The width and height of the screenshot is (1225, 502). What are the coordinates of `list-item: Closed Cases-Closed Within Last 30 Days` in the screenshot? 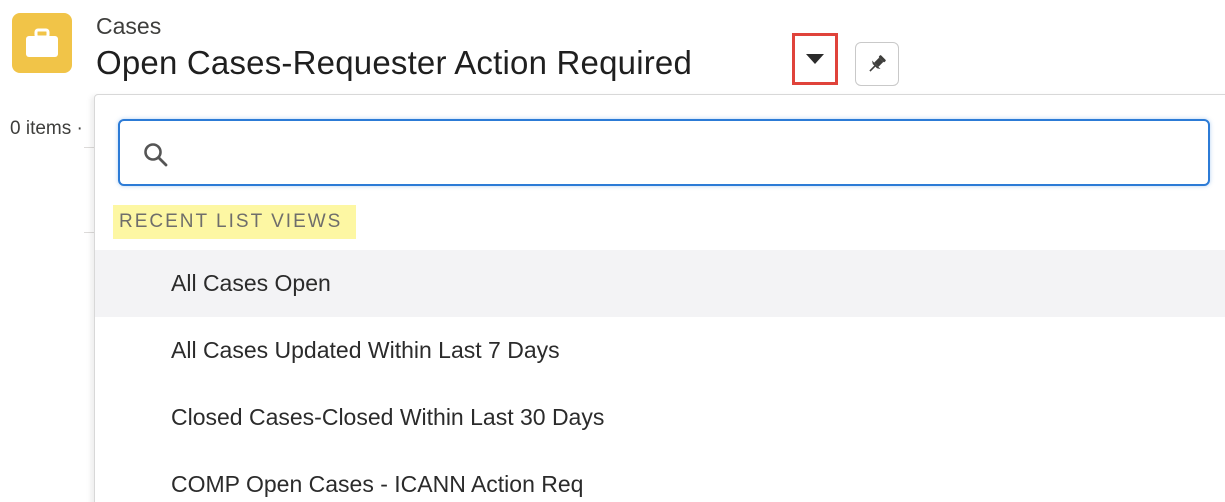 It's located at (660, 417).